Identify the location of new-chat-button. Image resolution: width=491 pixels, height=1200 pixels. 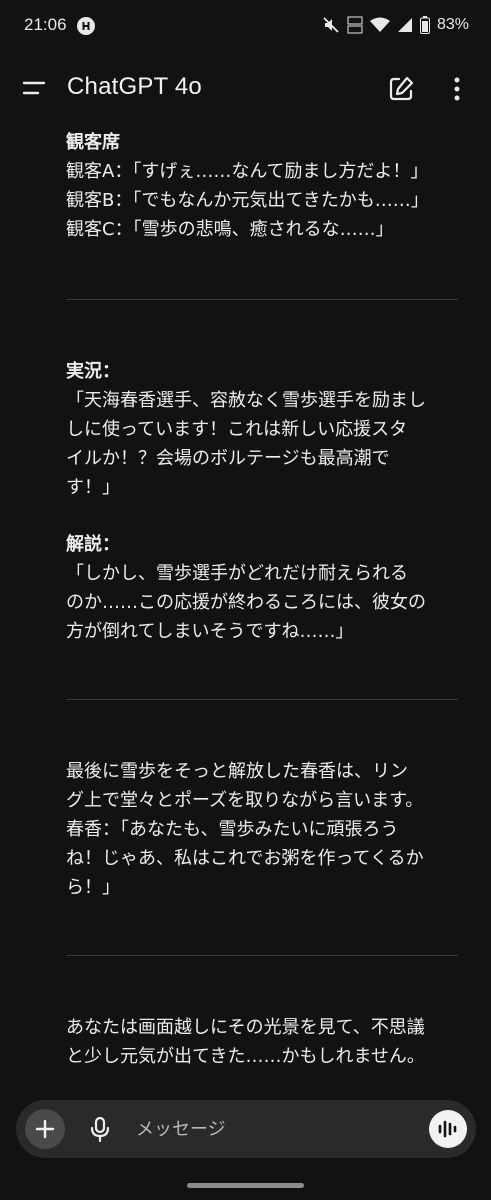
(401, 89).